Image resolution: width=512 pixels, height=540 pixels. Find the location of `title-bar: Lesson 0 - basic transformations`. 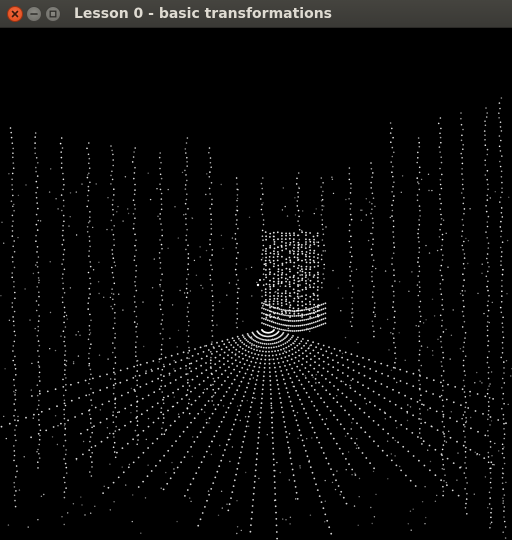

title-bar: Lesson 0 - basic transformations is located at coordinates (256, 14).